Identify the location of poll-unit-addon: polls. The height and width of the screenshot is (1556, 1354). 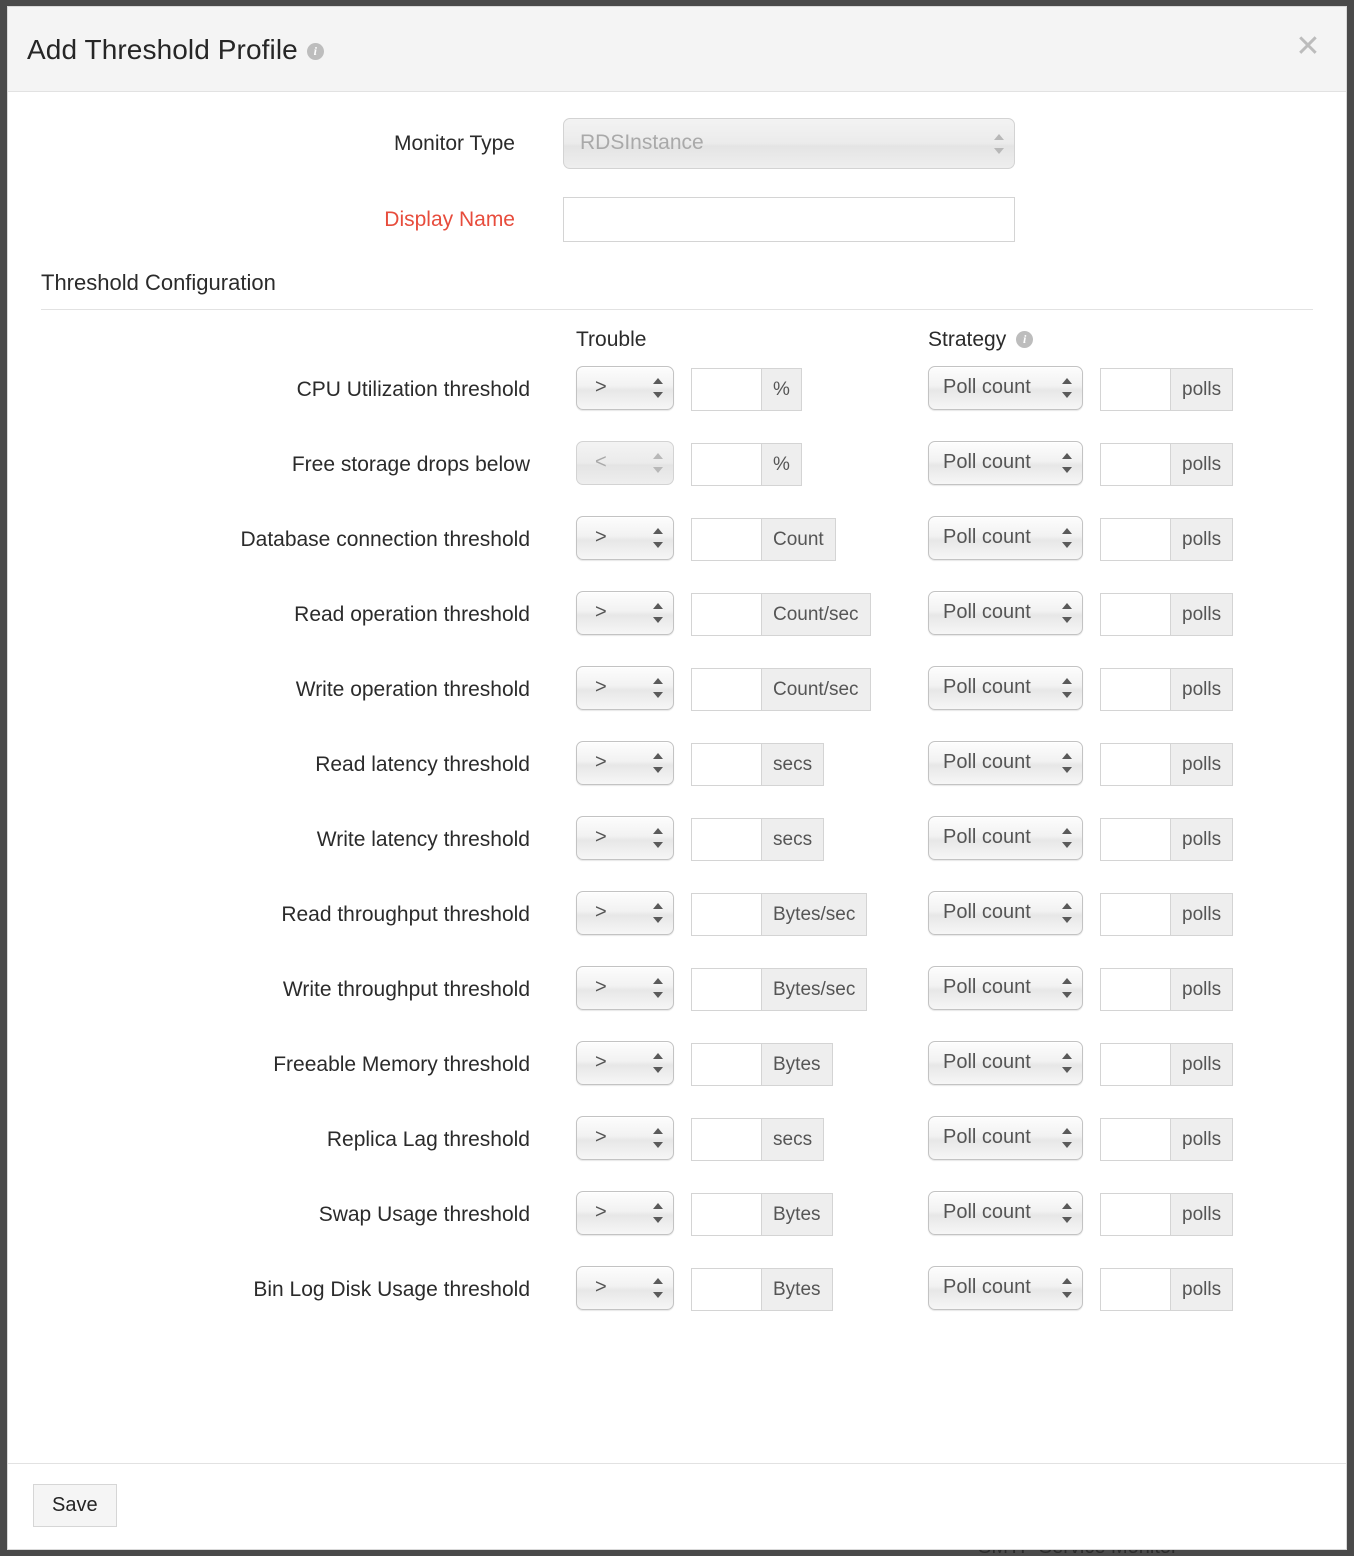
(1202, 839).